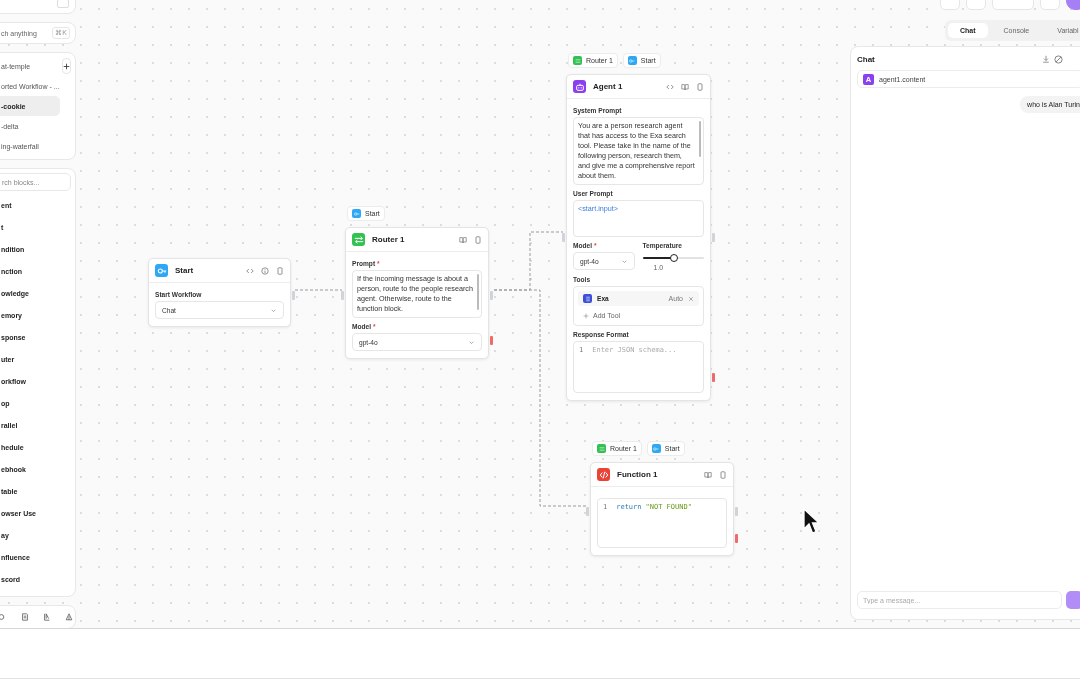 This screenshot has height=682, width=1080. I want to click on node-title: Function 1, so click(638, 474).